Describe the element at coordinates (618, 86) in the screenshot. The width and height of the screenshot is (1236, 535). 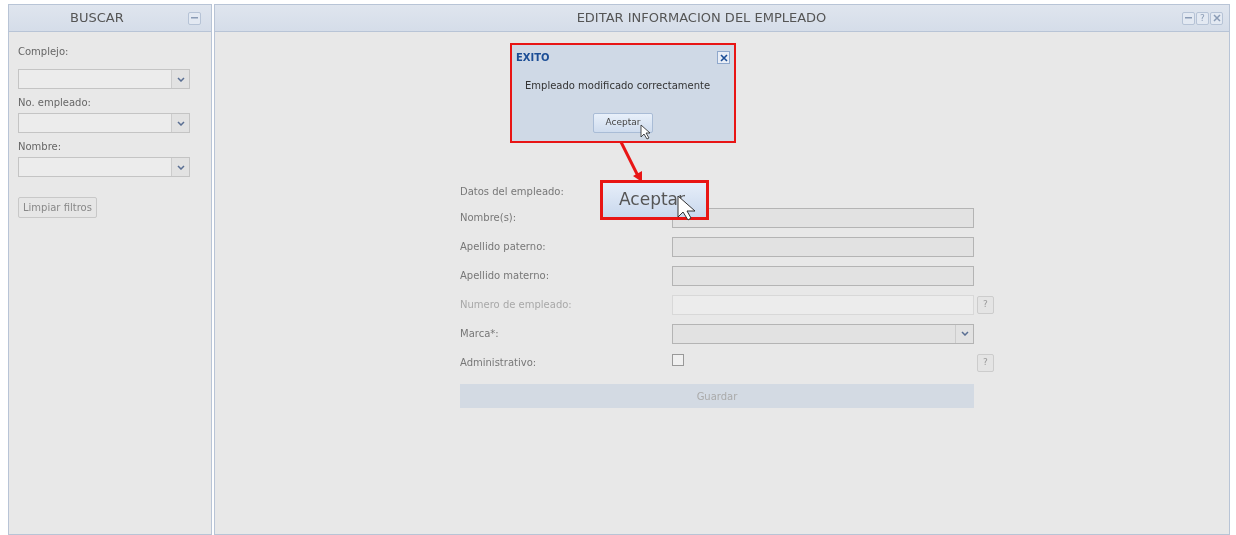
I see `dialog-message: Empleado modificado correctamente` at that location.